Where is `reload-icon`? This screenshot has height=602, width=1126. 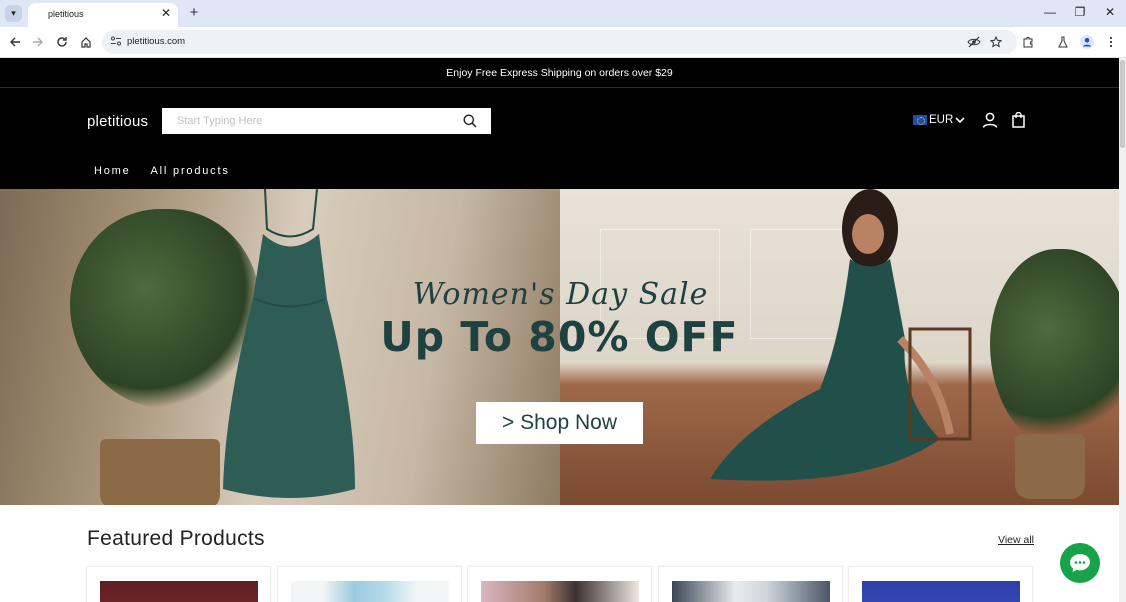 reload-icon is located at coordinates (62, 42).